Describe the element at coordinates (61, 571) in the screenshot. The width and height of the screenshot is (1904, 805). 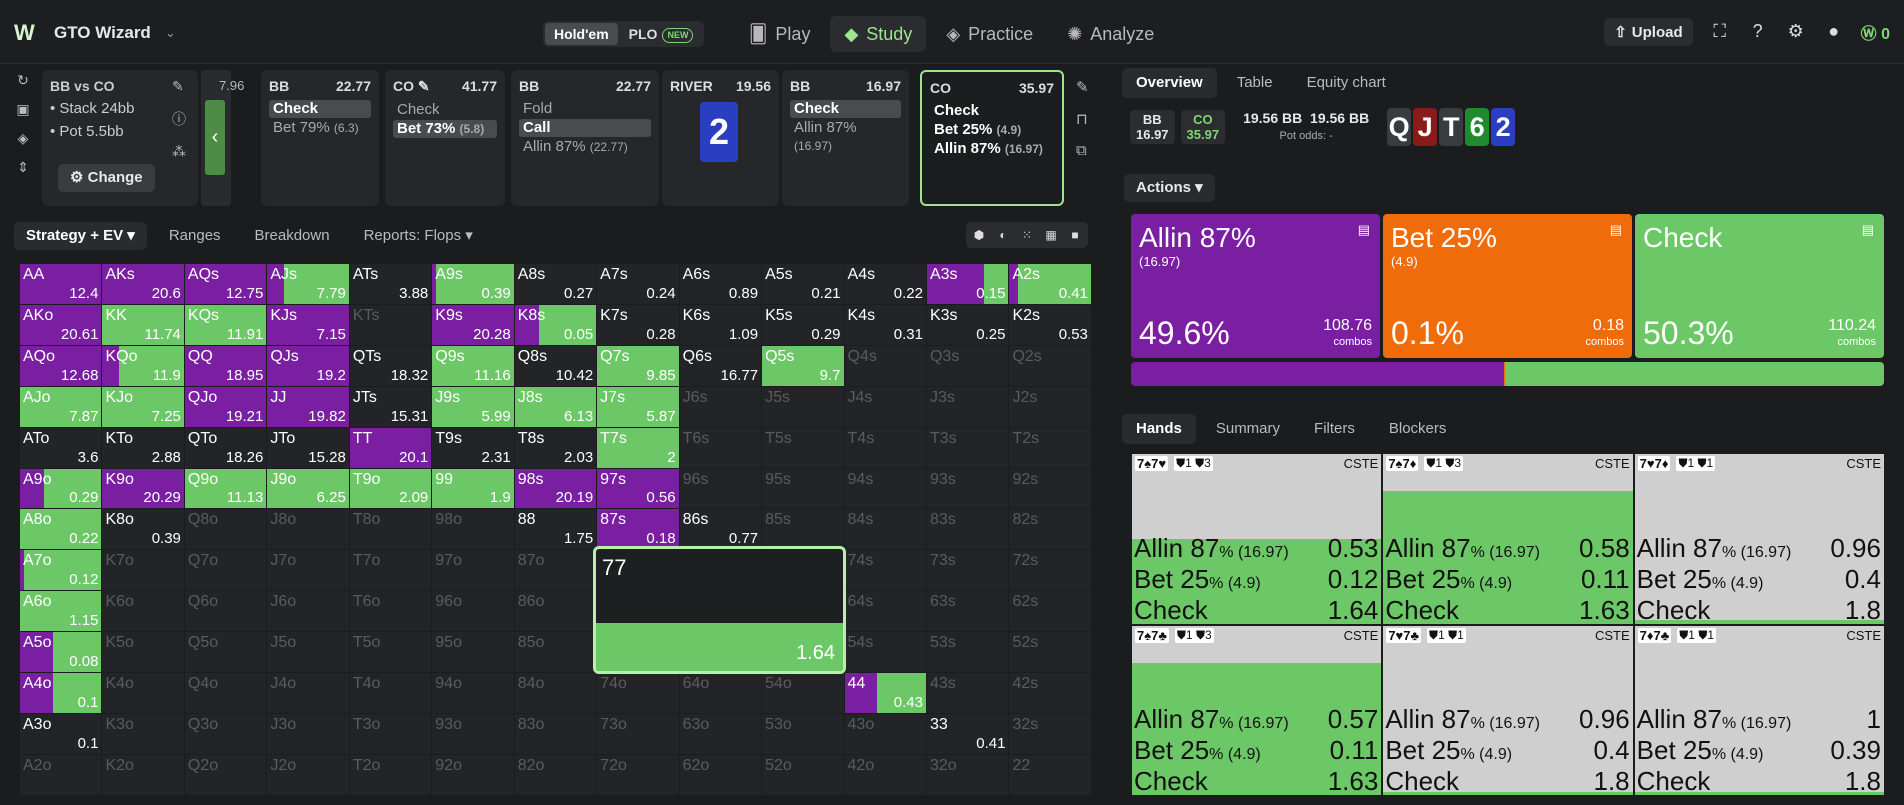
I see `hand-cell: A7o 0.12` at that location.